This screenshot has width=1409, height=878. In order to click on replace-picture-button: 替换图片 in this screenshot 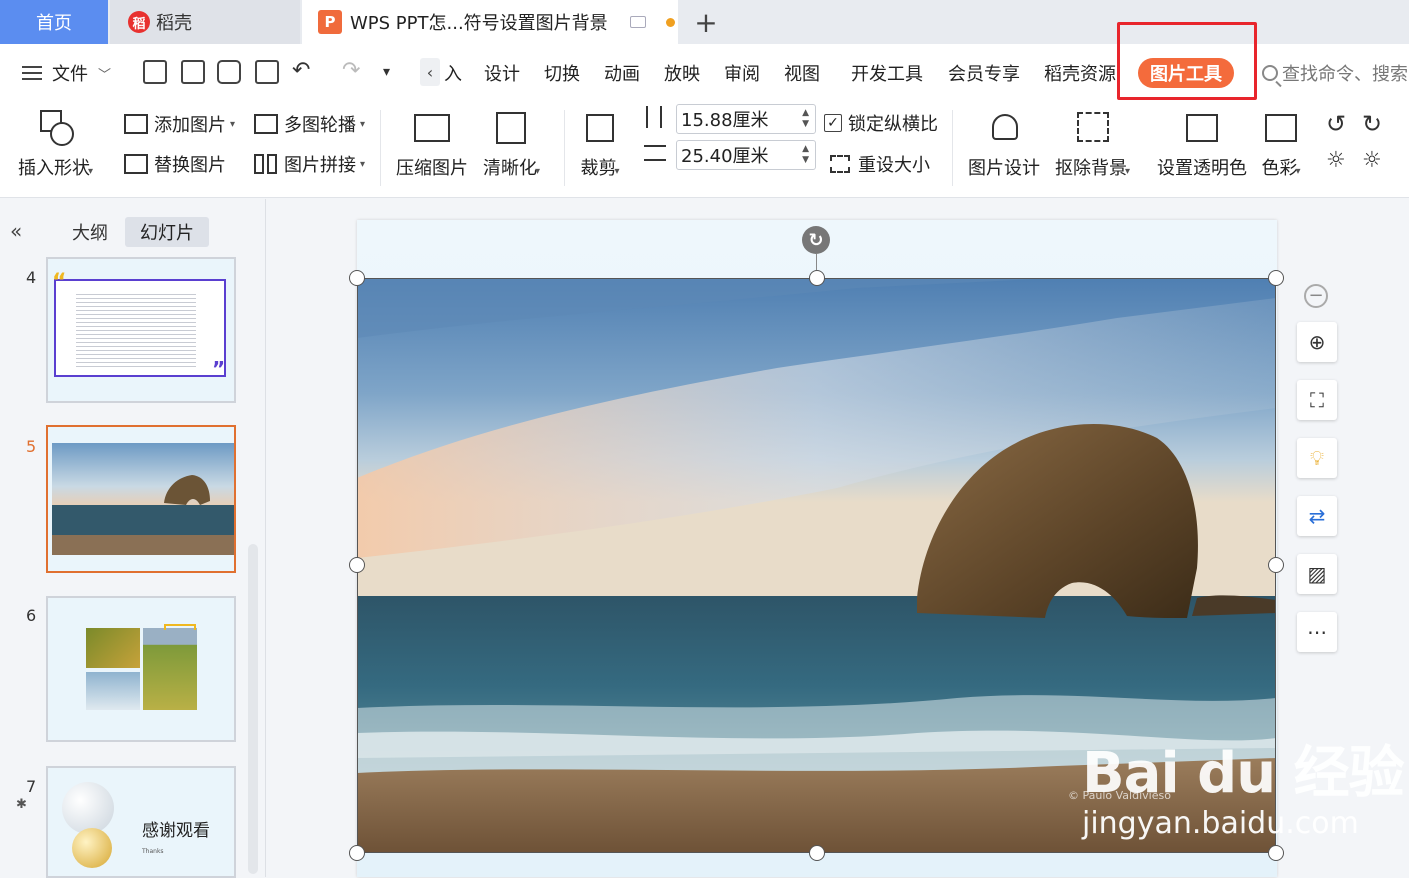, I will do `click(175, 164)`.